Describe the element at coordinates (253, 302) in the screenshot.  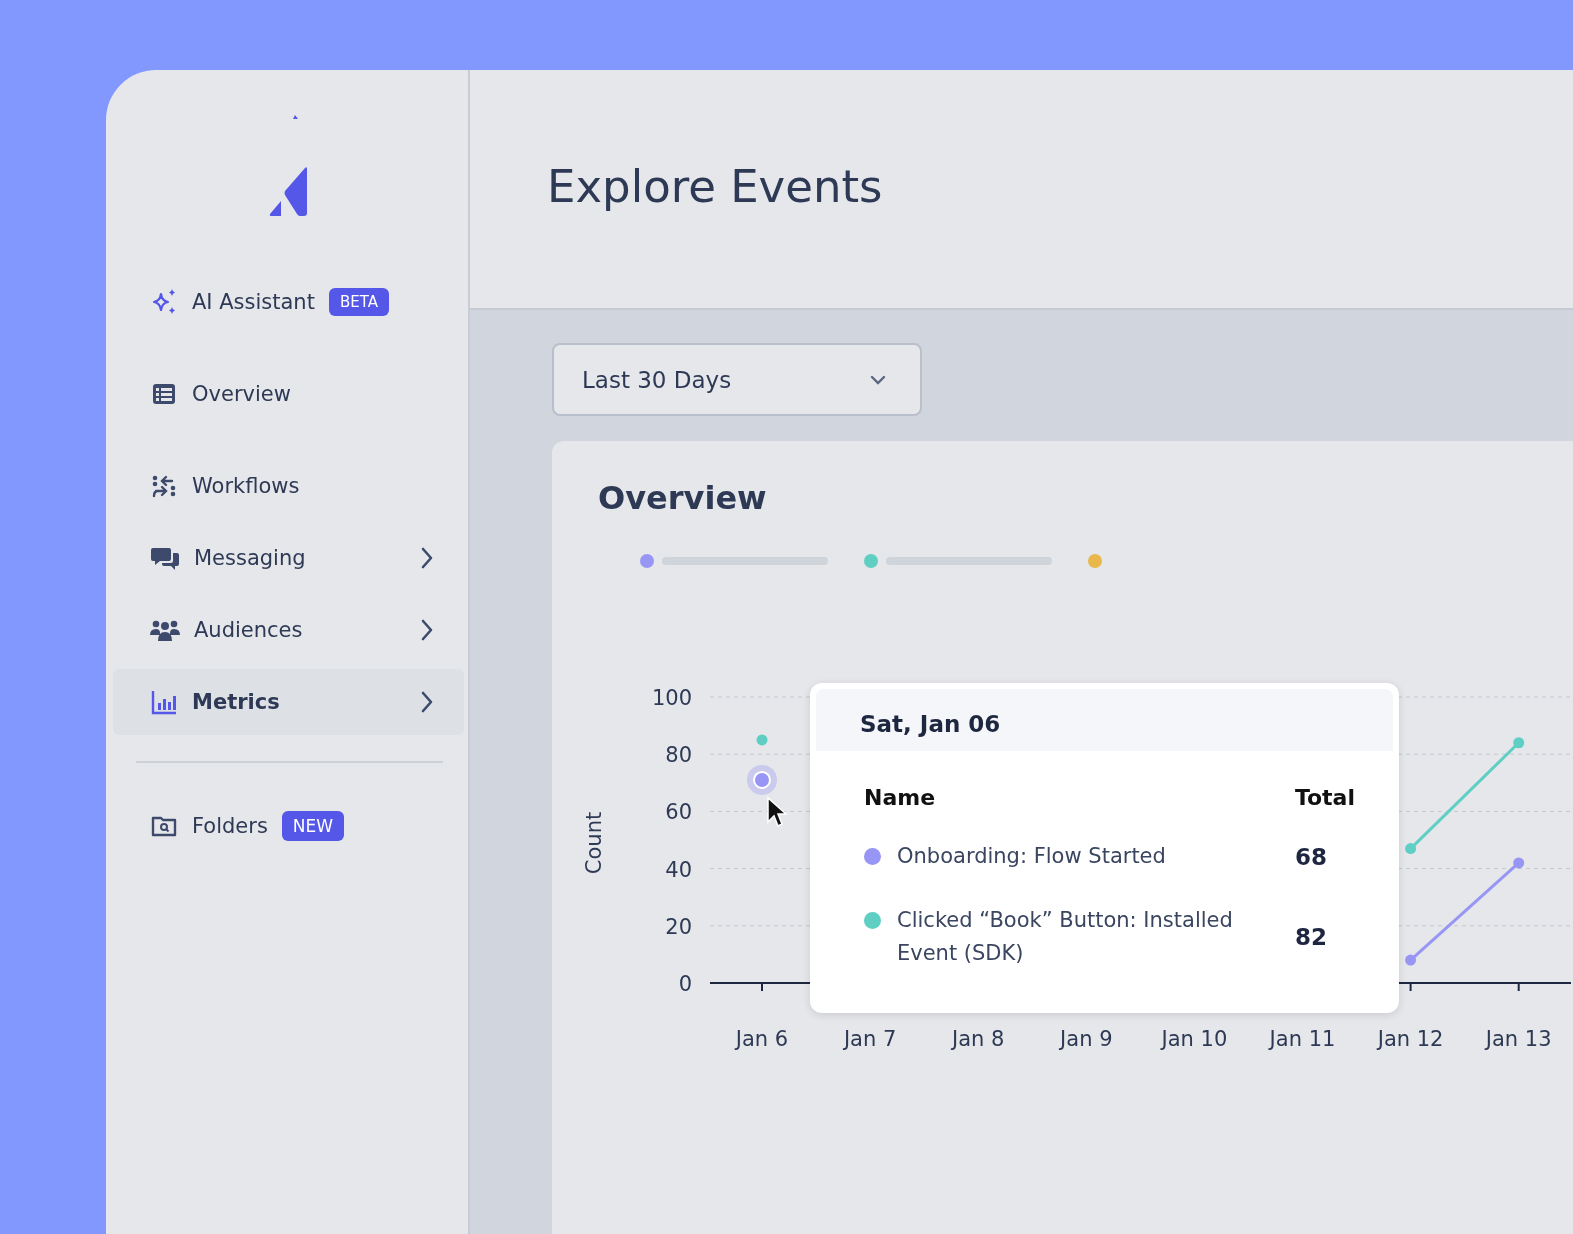
I see `nav-label: AI Assistant` at that location.